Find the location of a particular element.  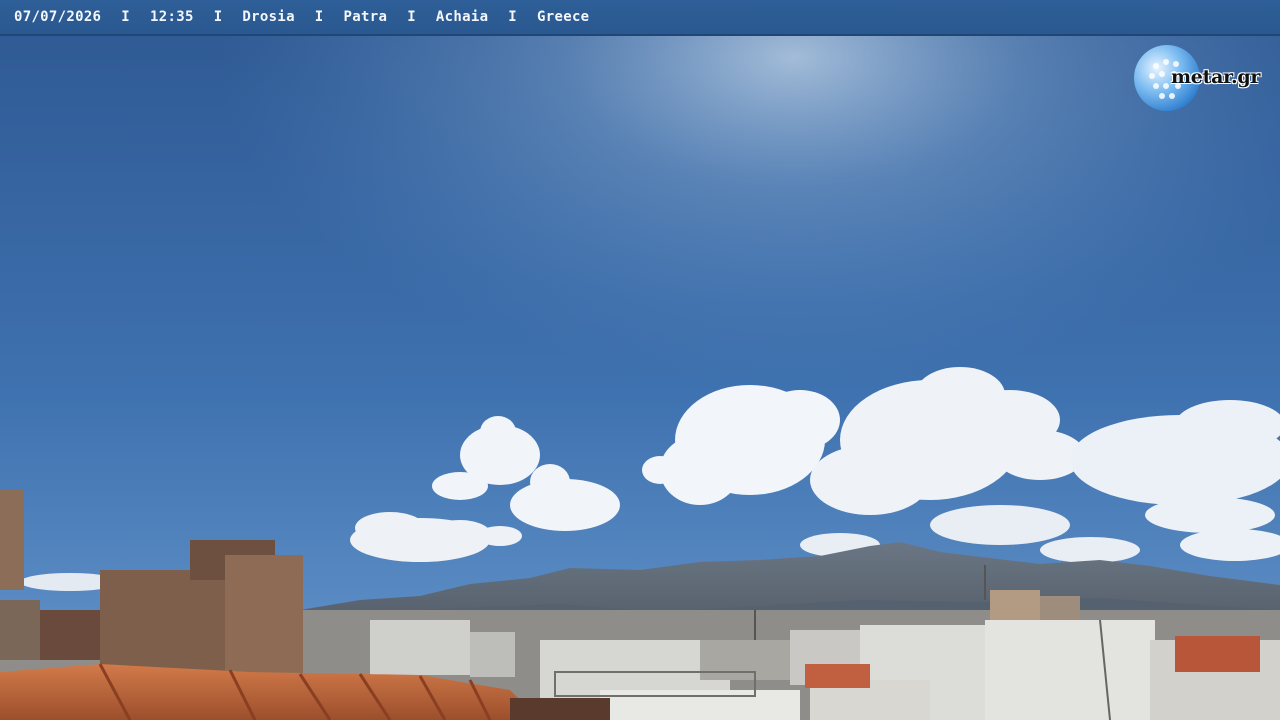

time-text: 12:35 is located at coordinates (172, 17).